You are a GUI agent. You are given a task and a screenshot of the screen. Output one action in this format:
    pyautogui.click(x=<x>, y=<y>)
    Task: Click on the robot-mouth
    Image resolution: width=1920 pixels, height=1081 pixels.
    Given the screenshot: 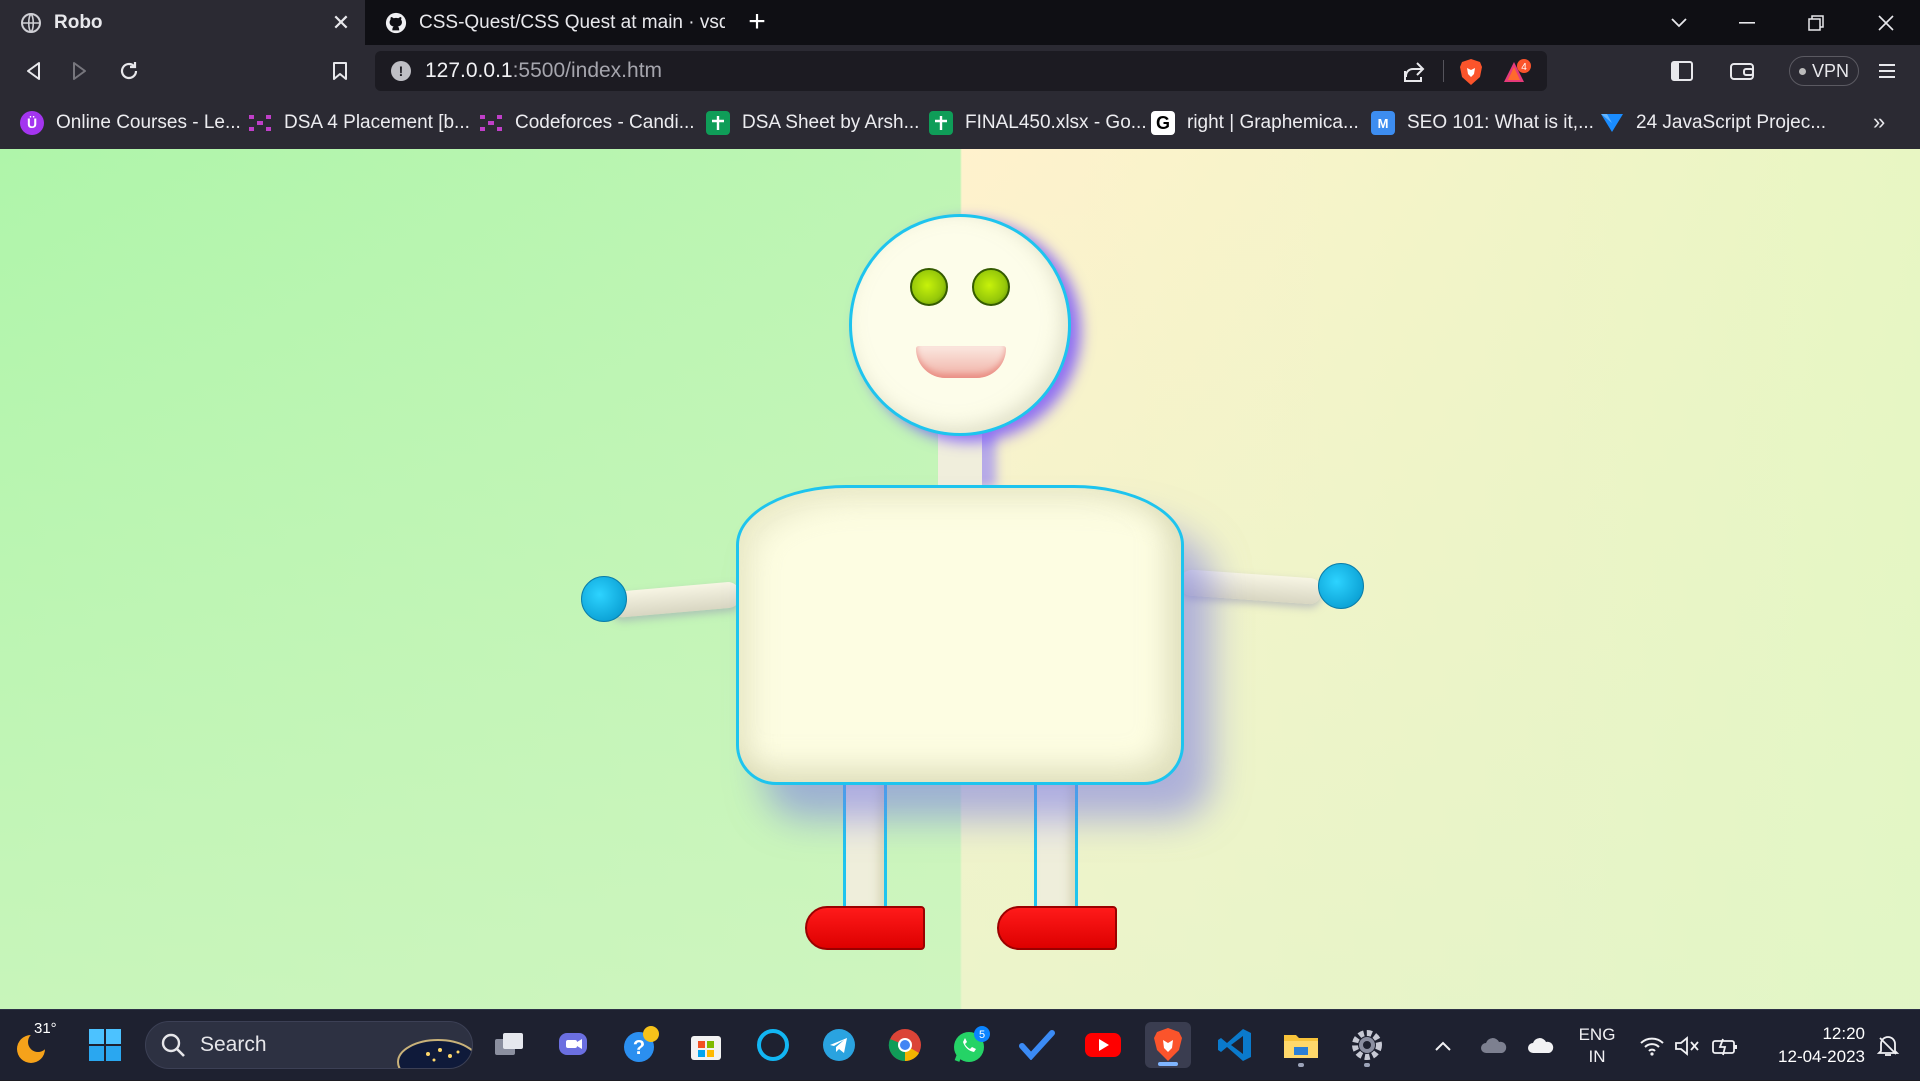 What is the action you would take?
    pyautogui.click(x=961, y=362)
    